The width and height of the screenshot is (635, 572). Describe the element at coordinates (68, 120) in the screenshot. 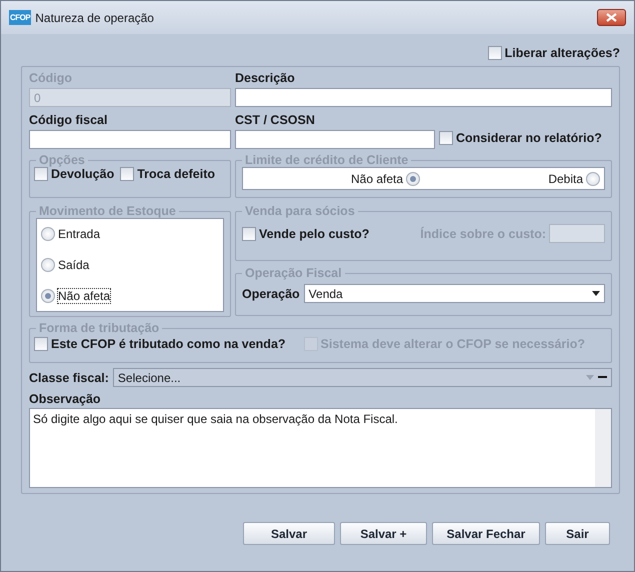

I see `field-label: Código fiscal` at that location.